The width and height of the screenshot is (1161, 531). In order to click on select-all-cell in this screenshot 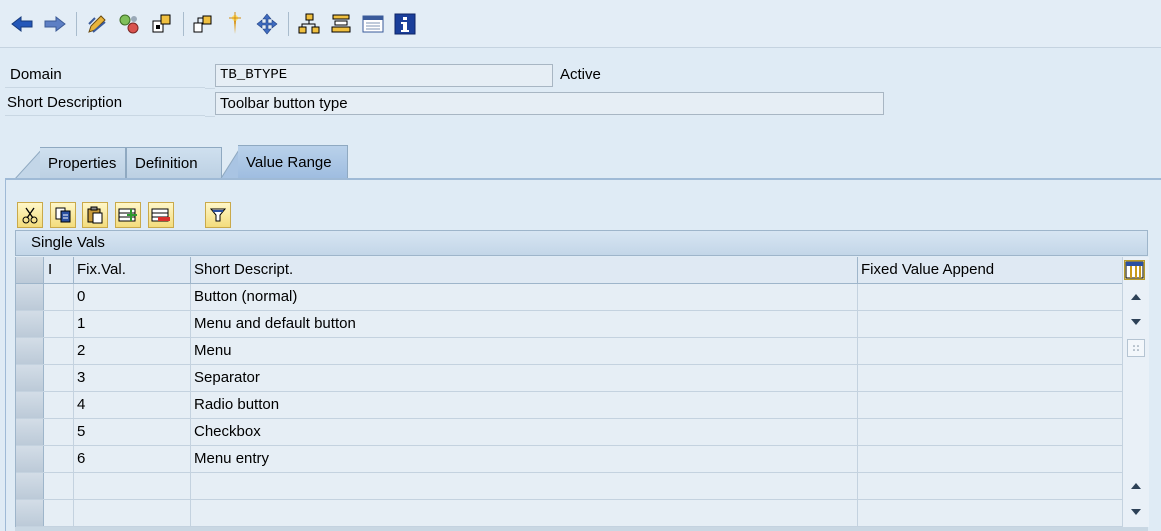, I will do `click(30, 270)`.